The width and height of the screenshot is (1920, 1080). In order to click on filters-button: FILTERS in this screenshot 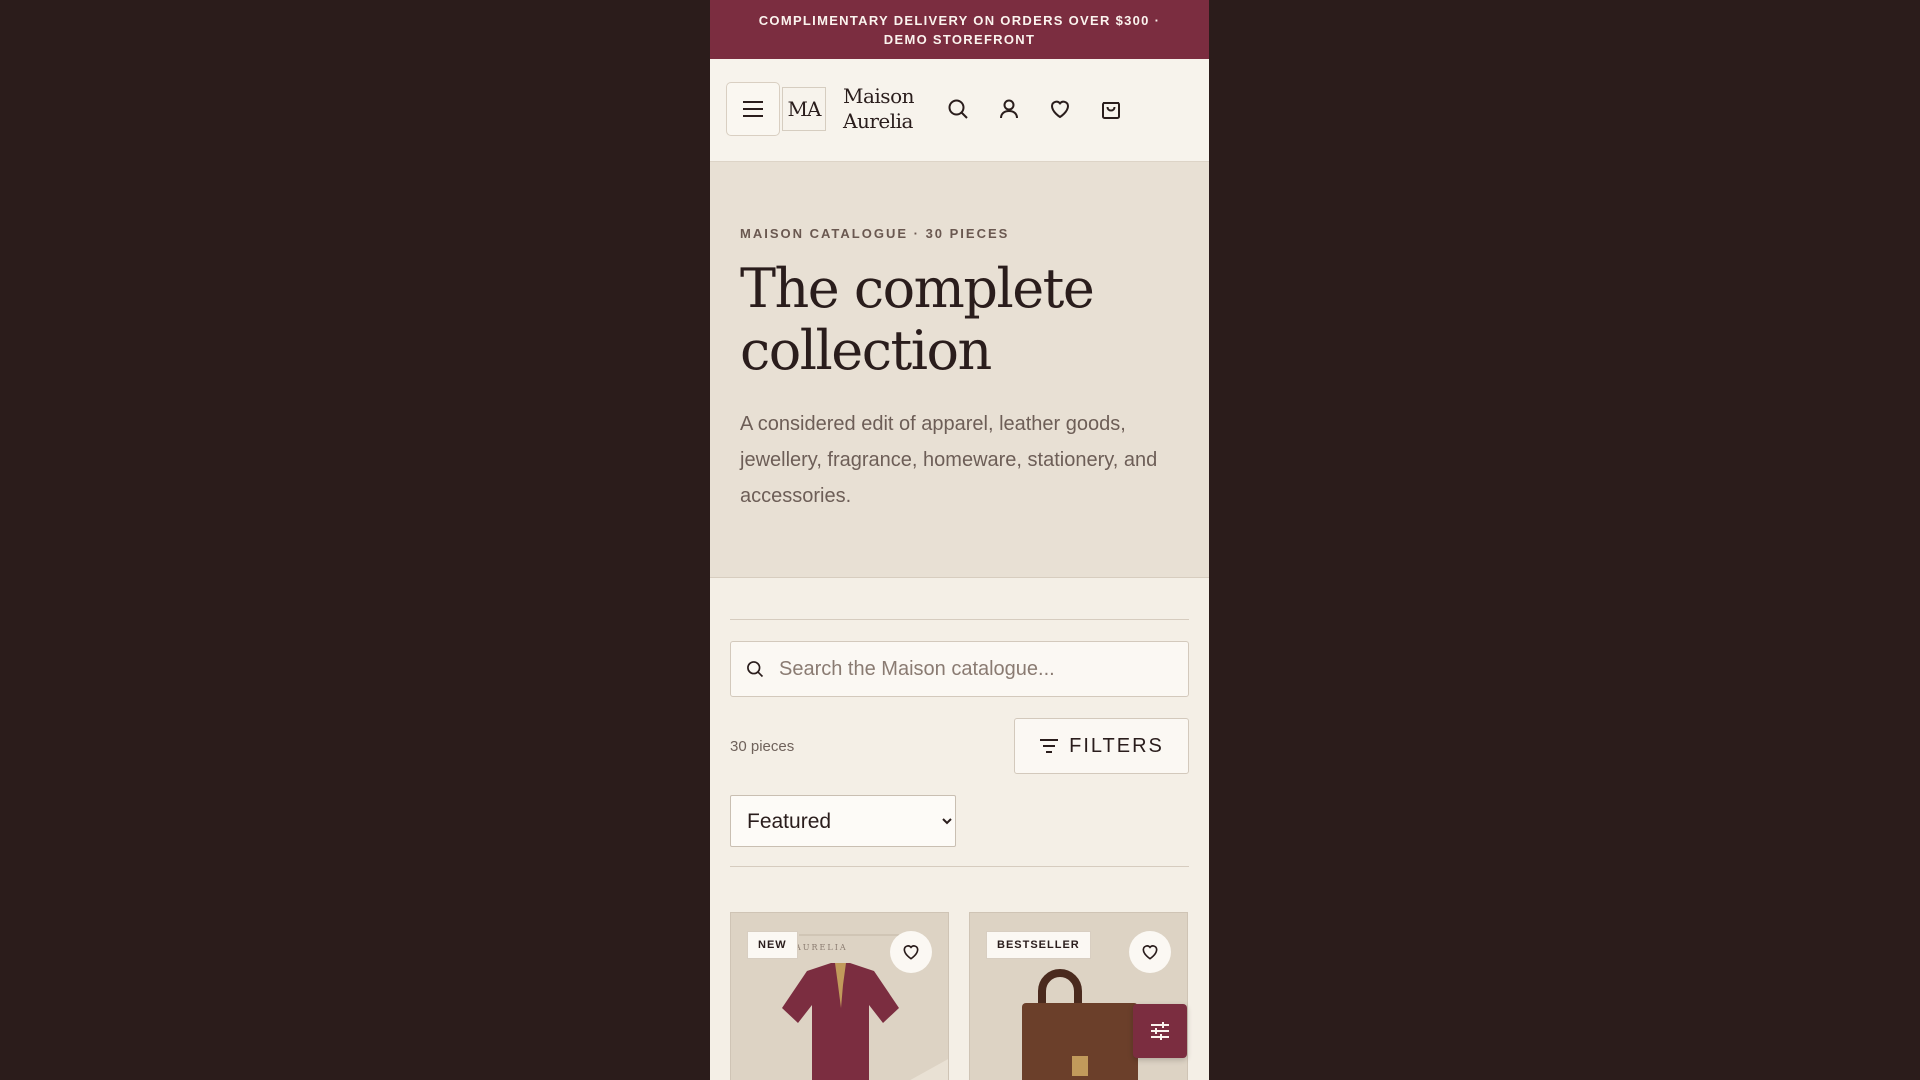, I will do `click(1101, 746)`.